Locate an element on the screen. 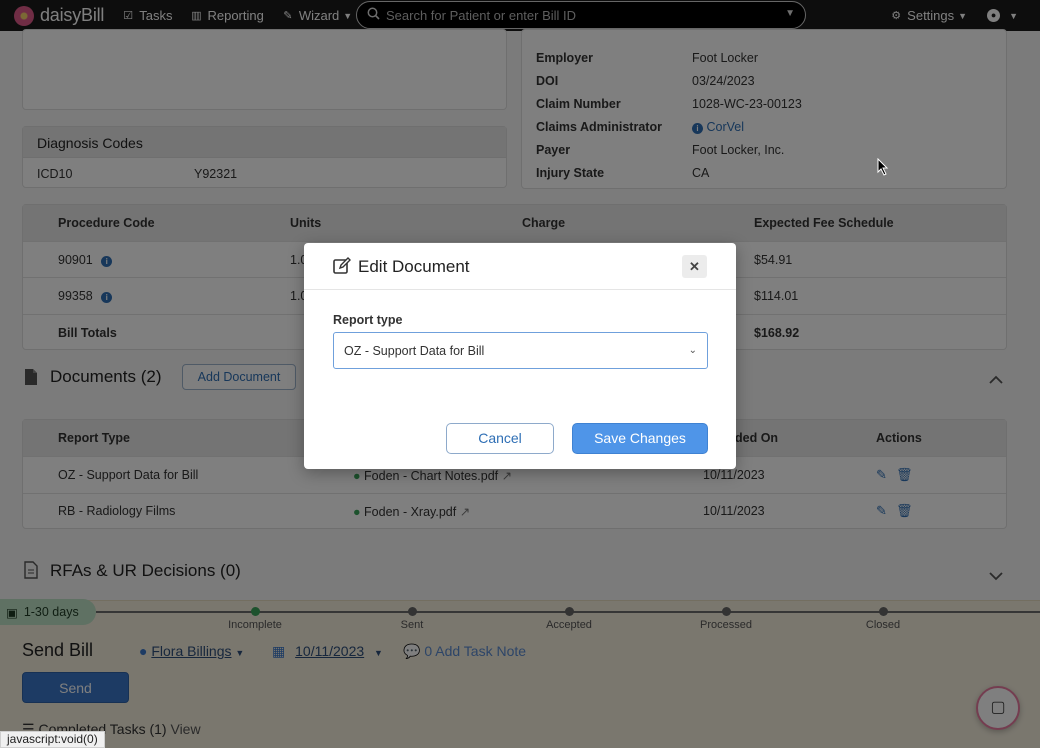  report-type-label: Report type is located at coordinates (368, 320).